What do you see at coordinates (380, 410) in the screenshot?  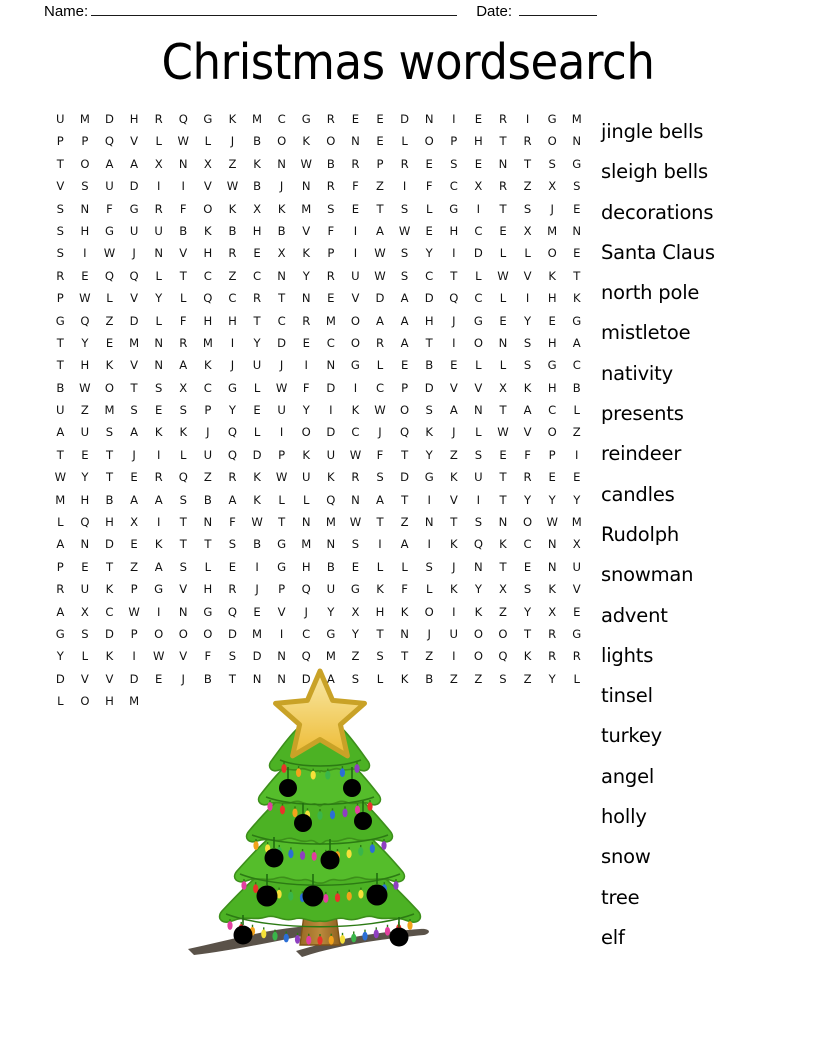 I see `grid-cell-r13-c12: W` at bounding box center [380, 410].